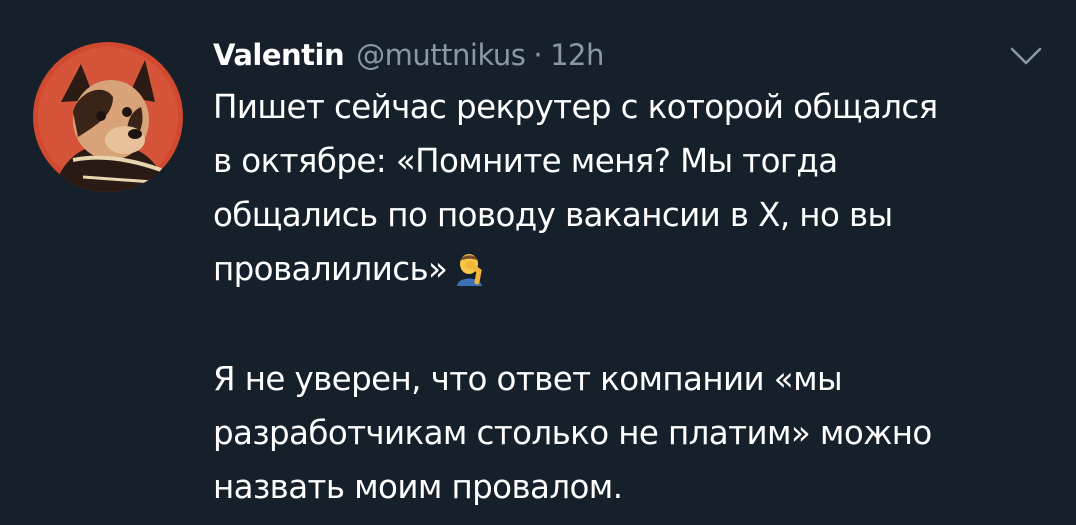  Describe the element at coordinates (575, 107) in the screenshot. I see `text-line: Пишет сейчас рекрутер с которой общался` at that location.